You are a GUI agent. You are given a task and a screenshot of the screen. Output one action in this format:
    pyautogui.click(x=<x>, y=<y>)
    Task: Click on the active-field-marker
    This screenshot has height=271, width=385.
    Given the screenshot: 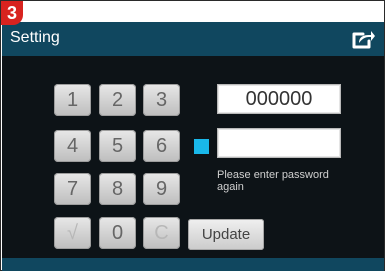 What is the action you would take?
    pyautogui.click(x=201, y=146)
    